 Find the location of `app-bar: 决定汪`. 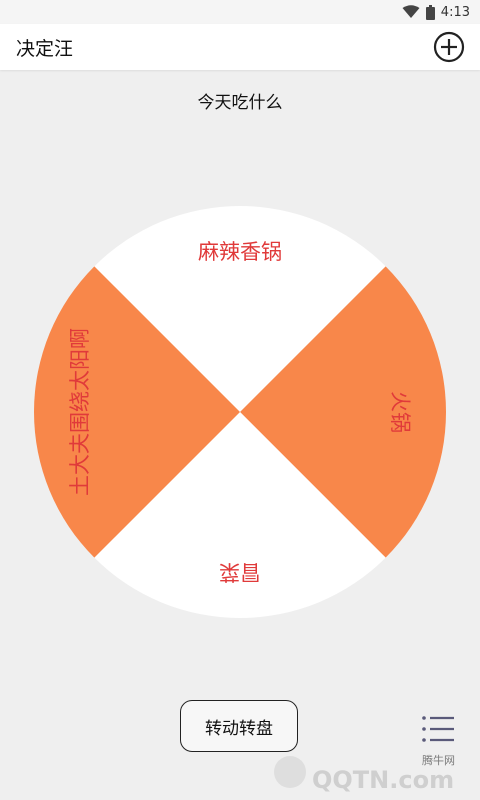

app-bar: 决定汪 is located at coordinates (240, 47).